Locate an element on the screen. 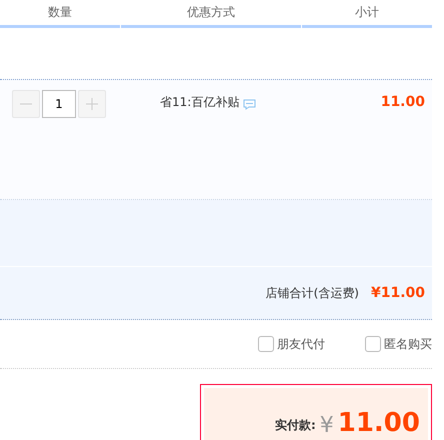  decrease-button is located at coordinates (26, 104).